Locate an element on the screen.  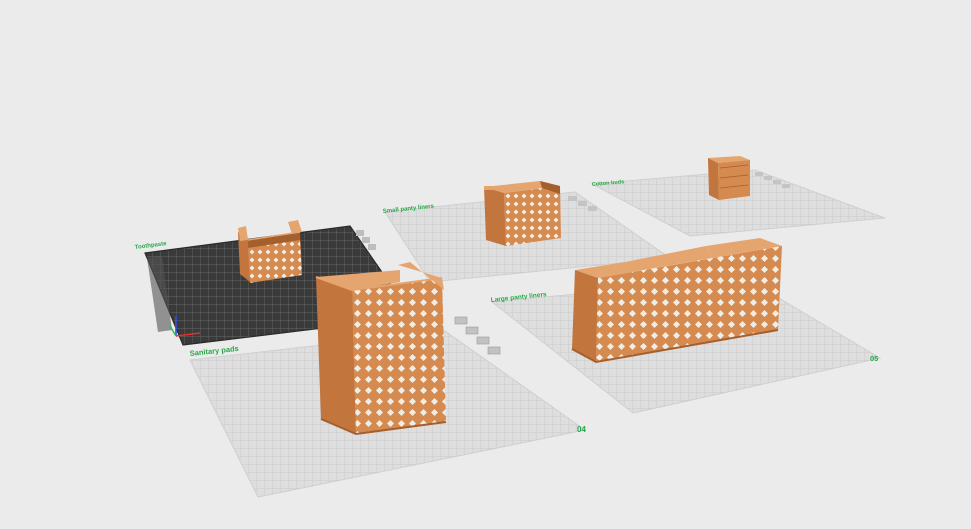
plate-number: 04 is located at coordinates (581, 429).